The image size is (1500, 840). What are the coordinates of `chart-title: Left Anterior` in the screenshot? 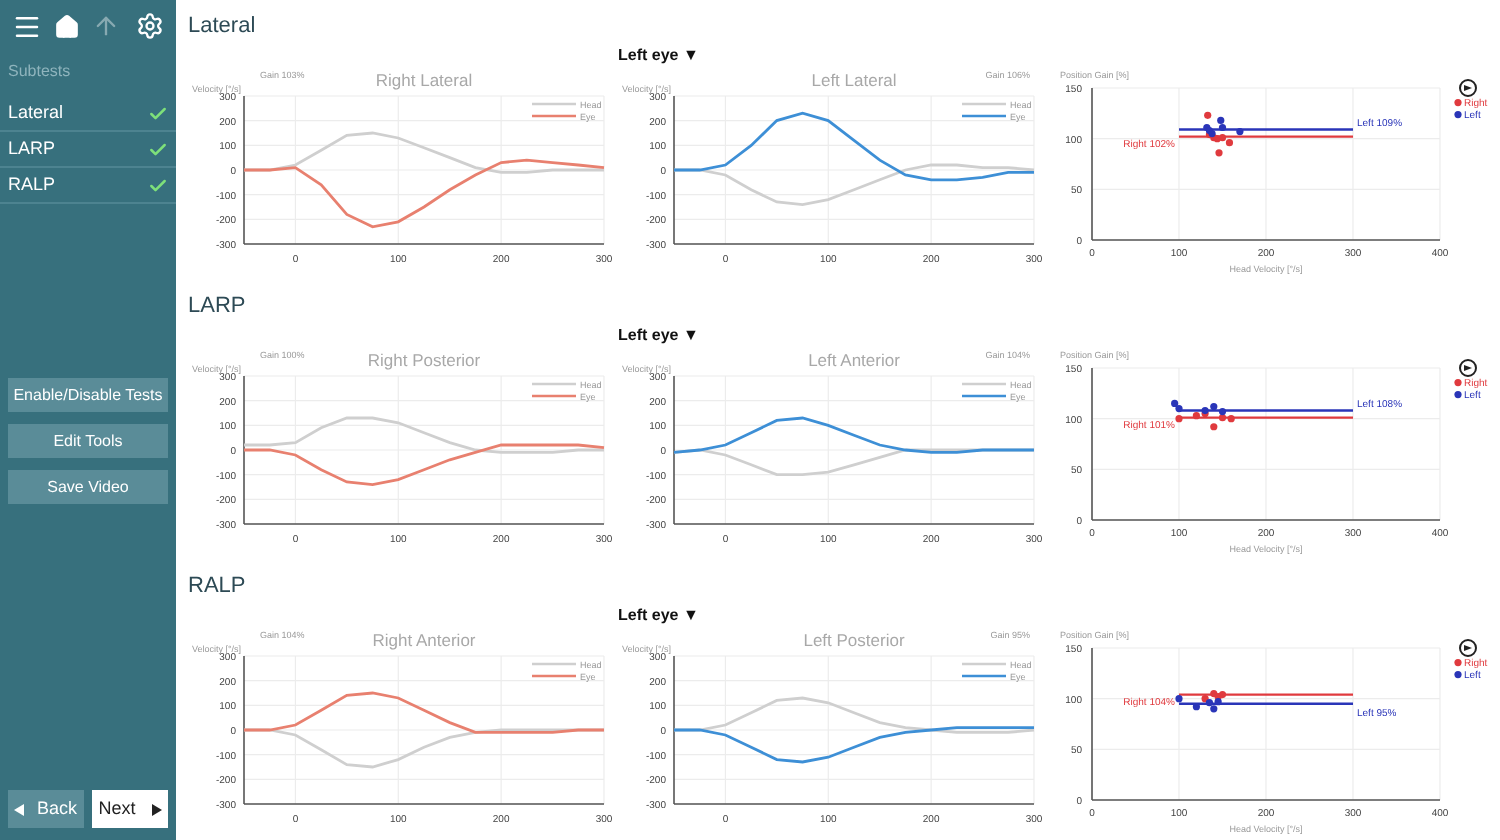 It's located at (854, 360).